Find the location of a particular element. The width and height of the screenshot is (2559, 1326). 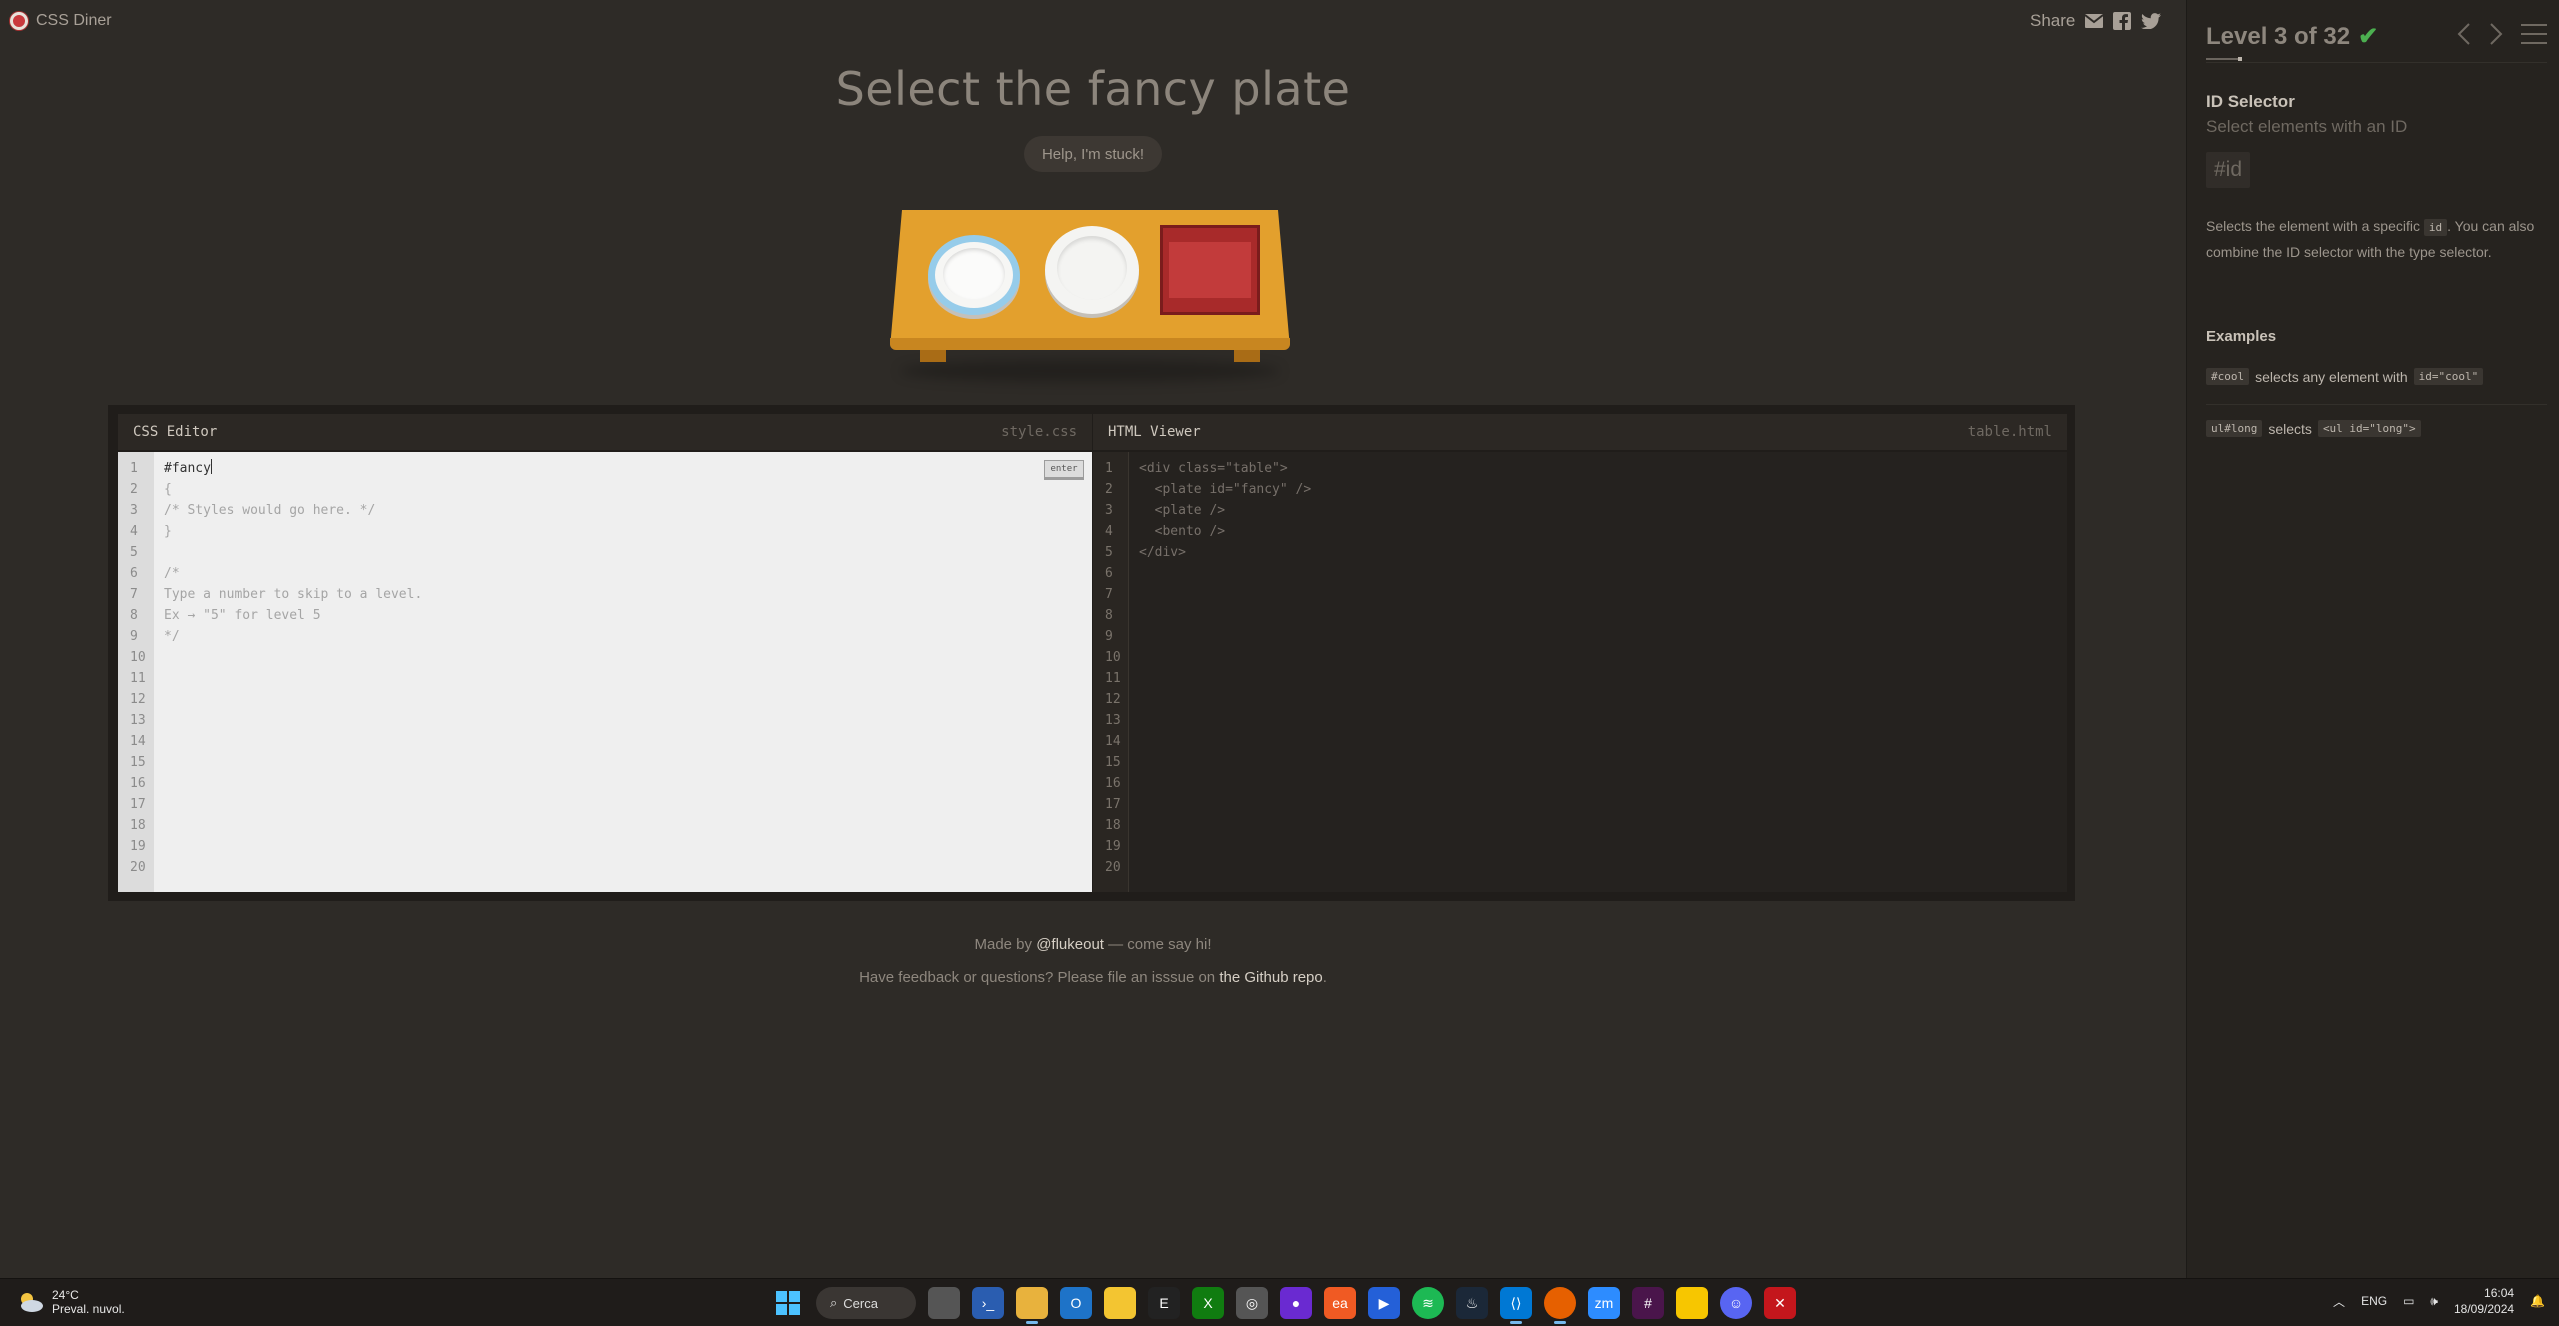

example-item: ul#long selects <ul id="long"> is located at coordinates (2313, 428).